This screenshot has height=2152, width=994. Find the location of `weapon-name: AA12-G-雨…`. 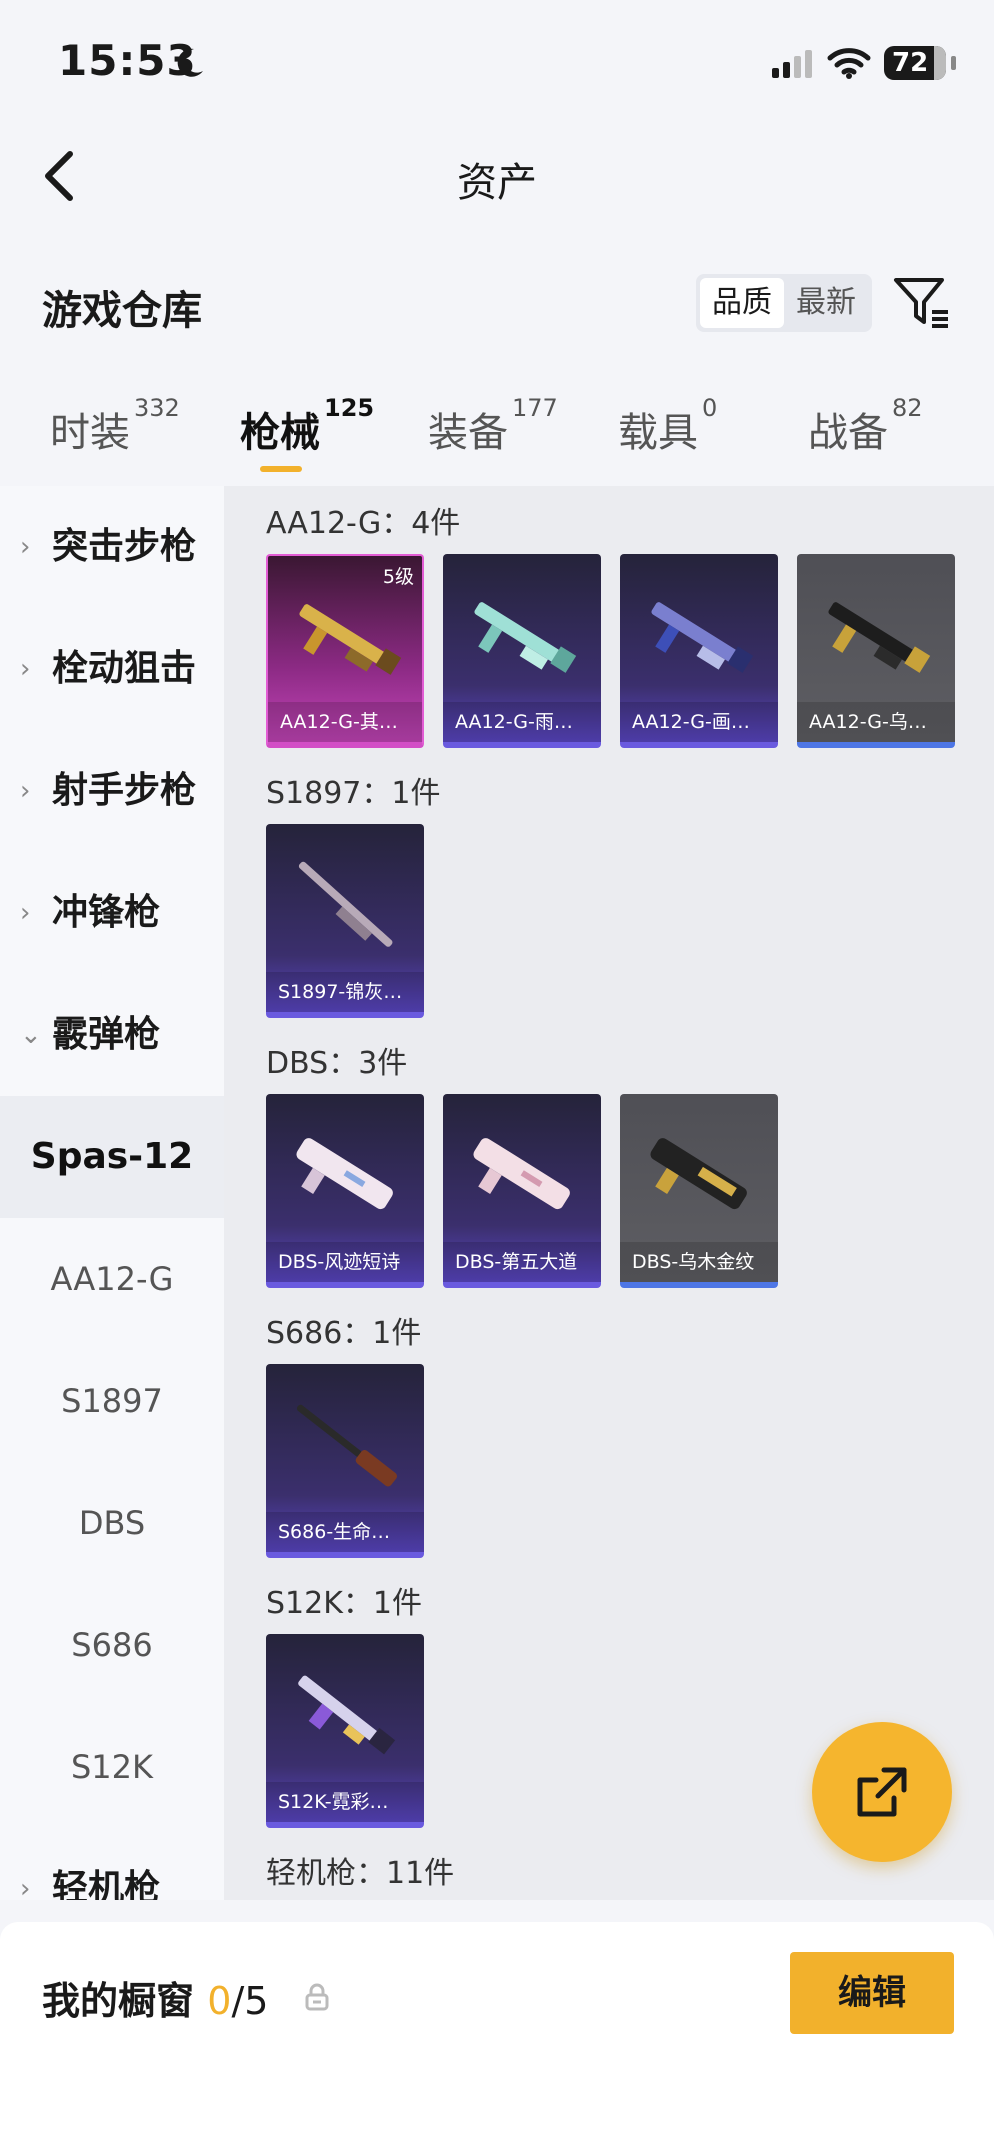

weapon-name: AA12-G-雨… is located at coordinates (522, 722).